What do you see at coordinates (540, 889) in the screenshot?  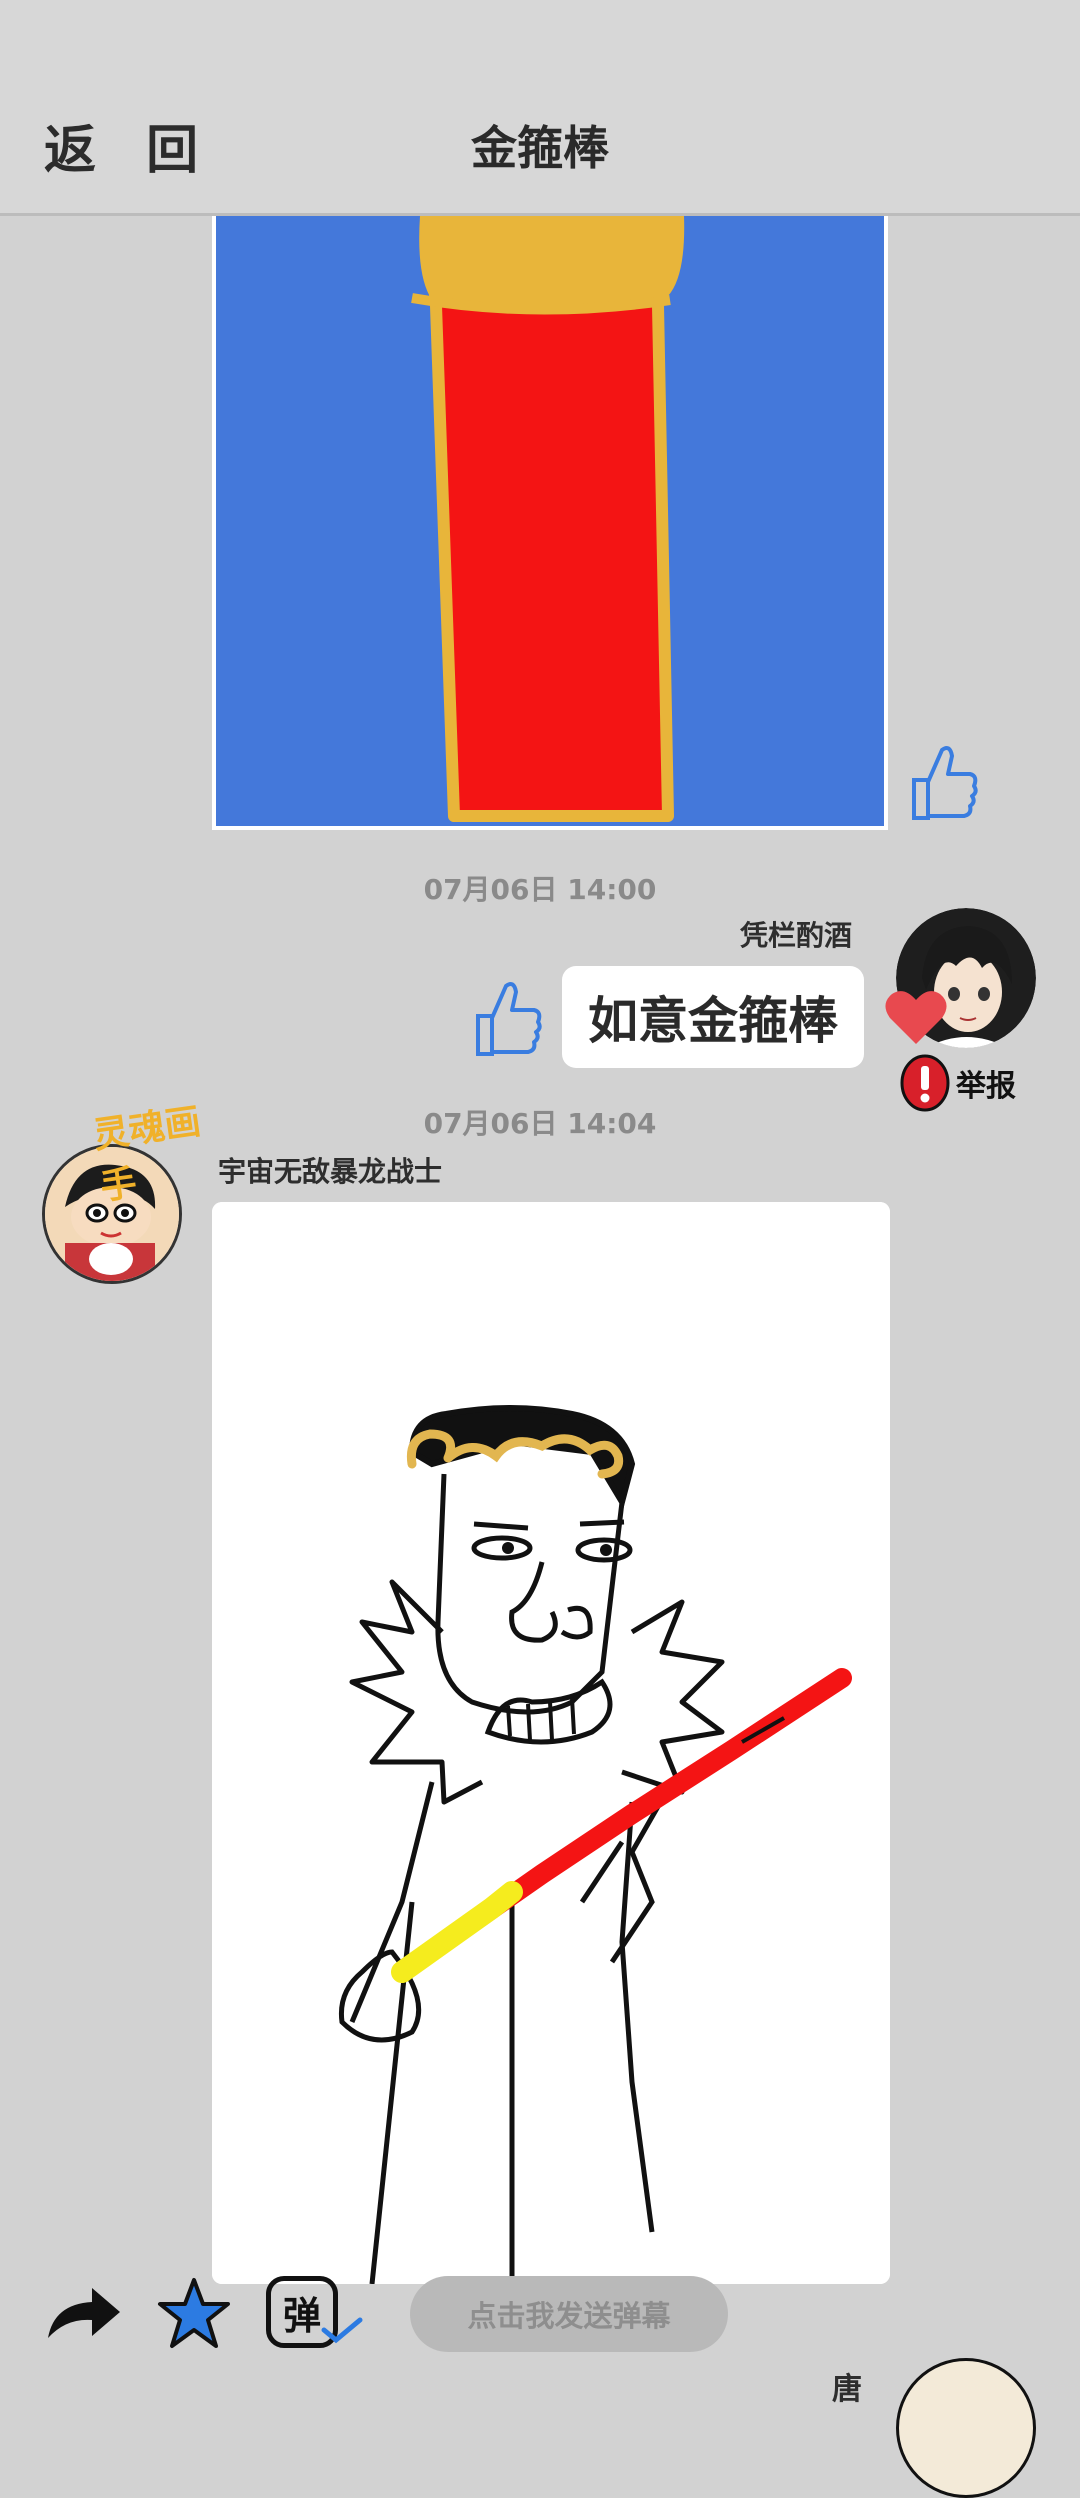 I see `timestamp: 07月06日 14:00` at bounding box center [540, 889].